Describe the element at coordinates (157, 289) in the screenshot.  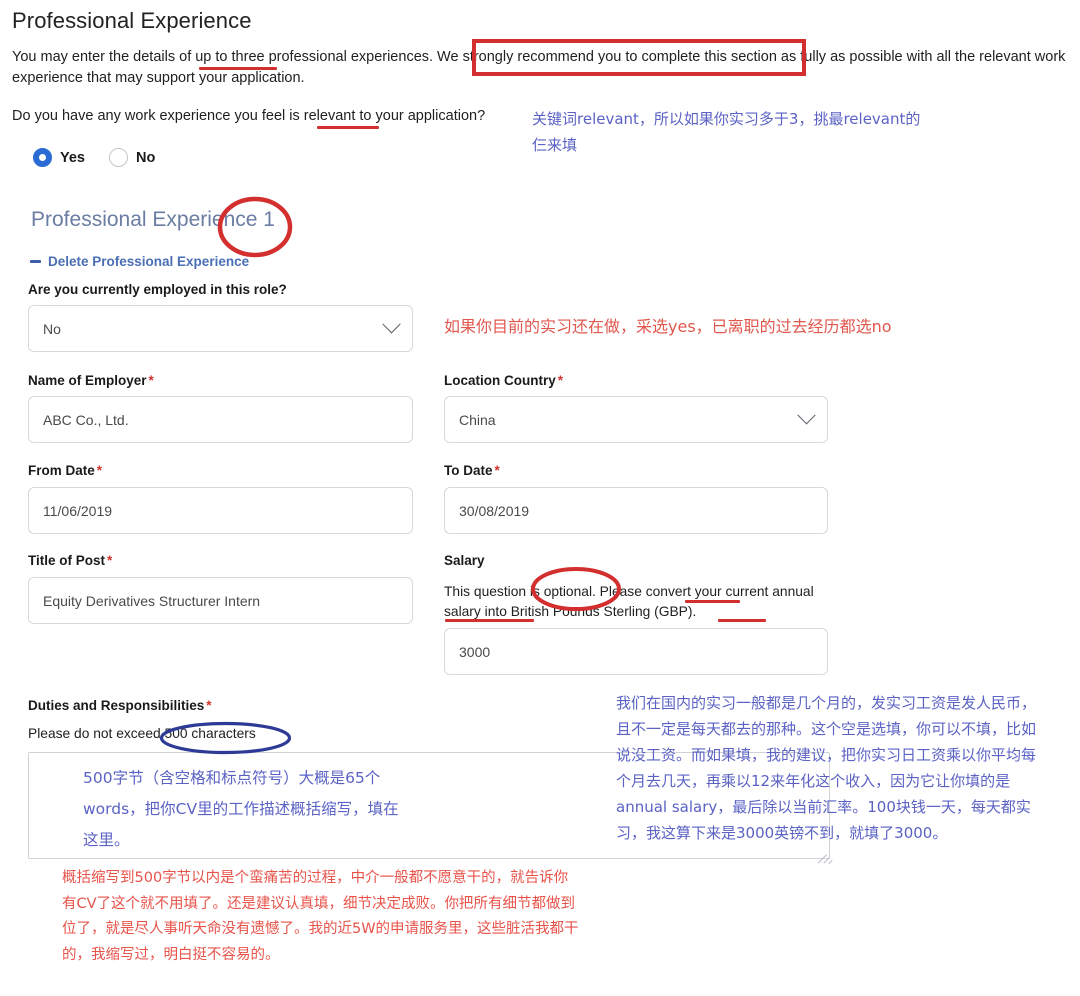
I see `label-currently-employed: Are you currently employed in this role?` at that location.